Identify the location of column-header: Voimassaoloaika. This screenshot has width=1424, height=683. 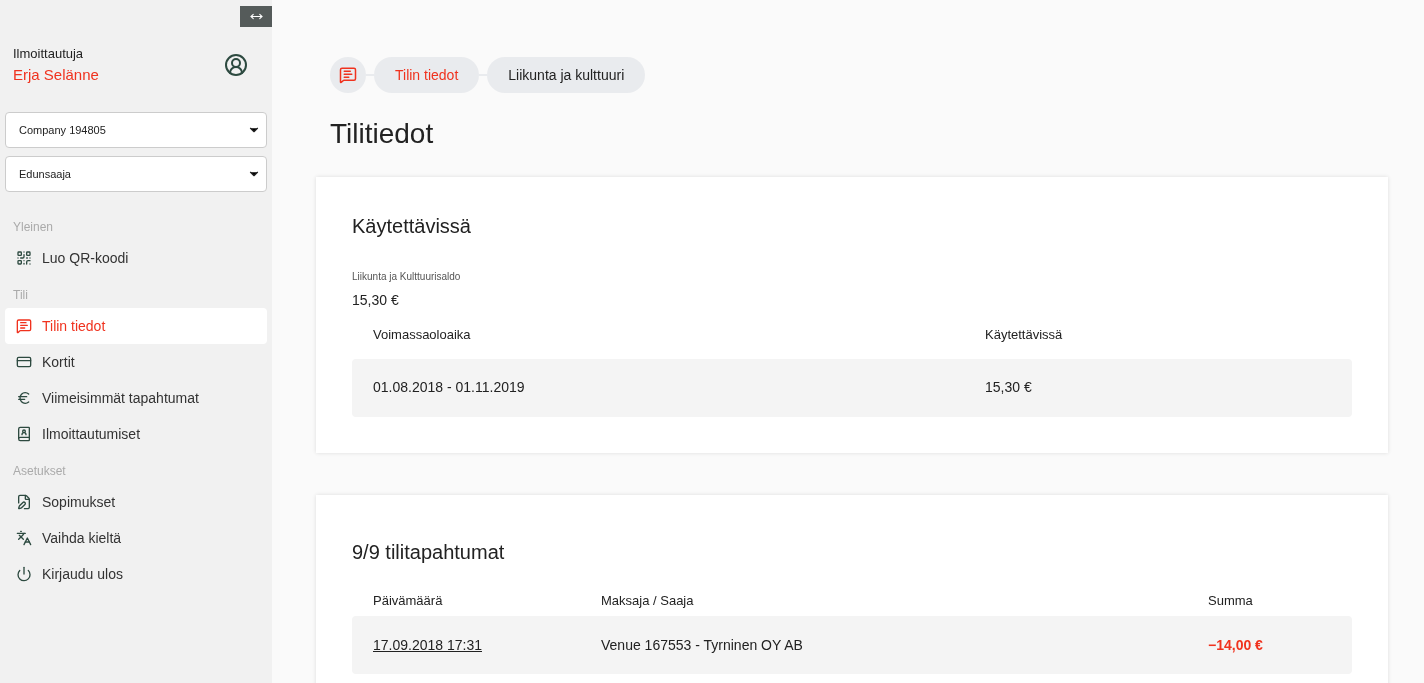
(422, 335).